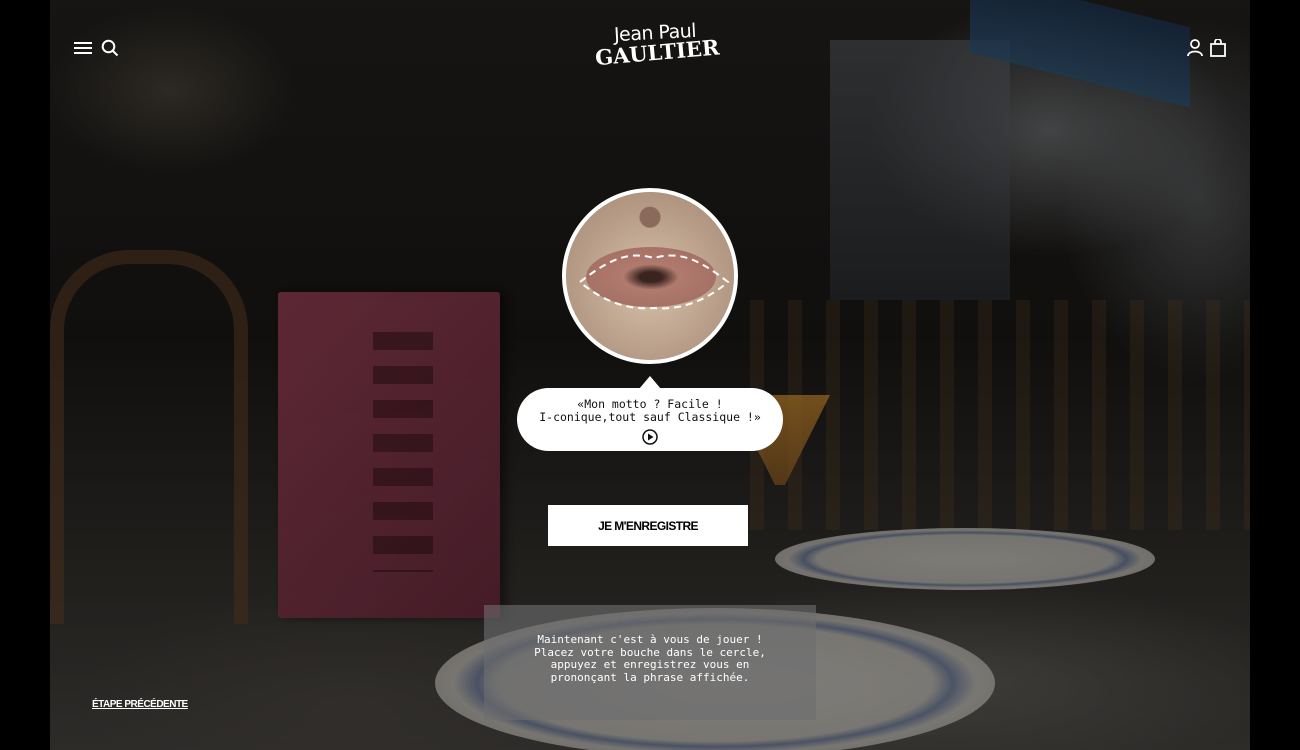 This screenshot has height=750, width=1300. I want to click on lip-outline-guide, so click(654, 282).